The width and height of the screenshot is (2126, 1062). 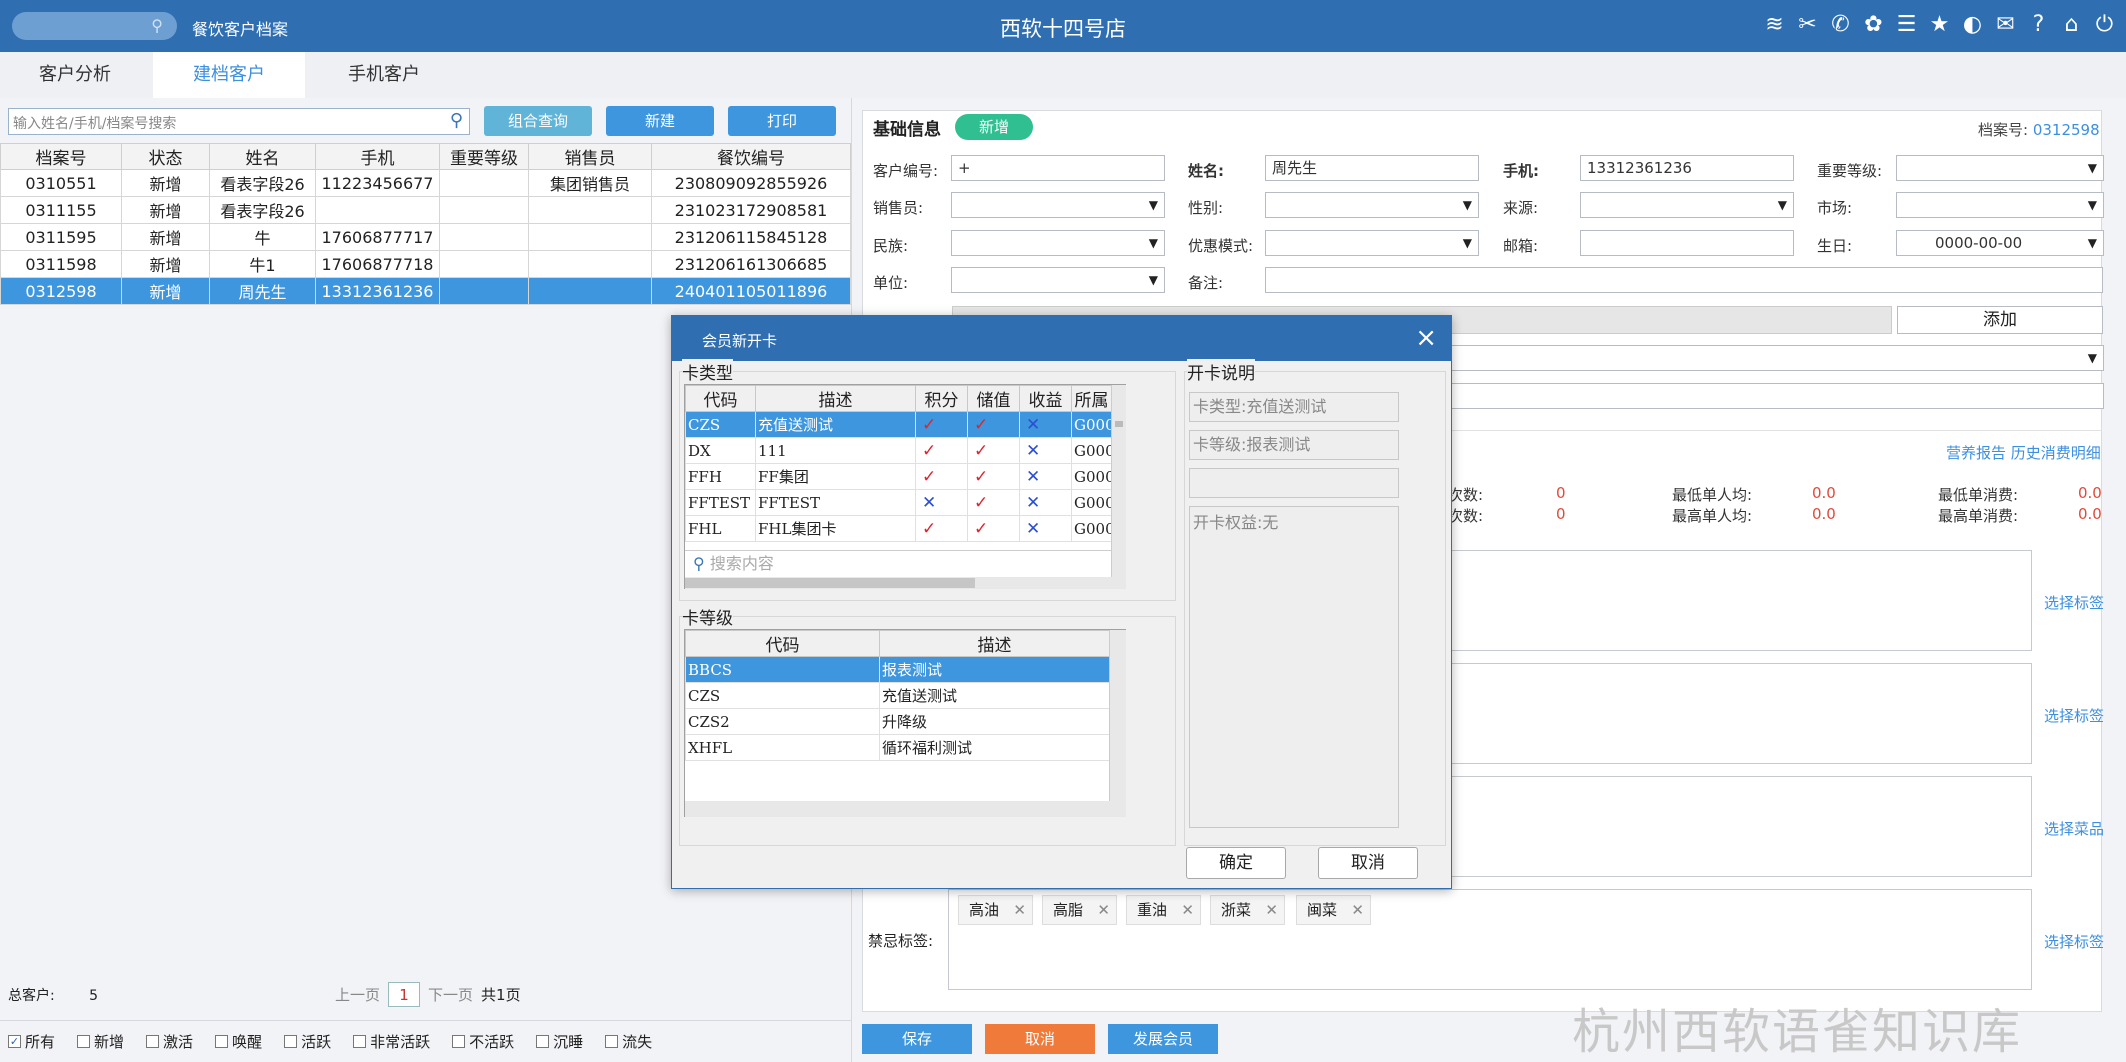 I want to click on column-header: 餐饮编号, so click(x=751, y=156).